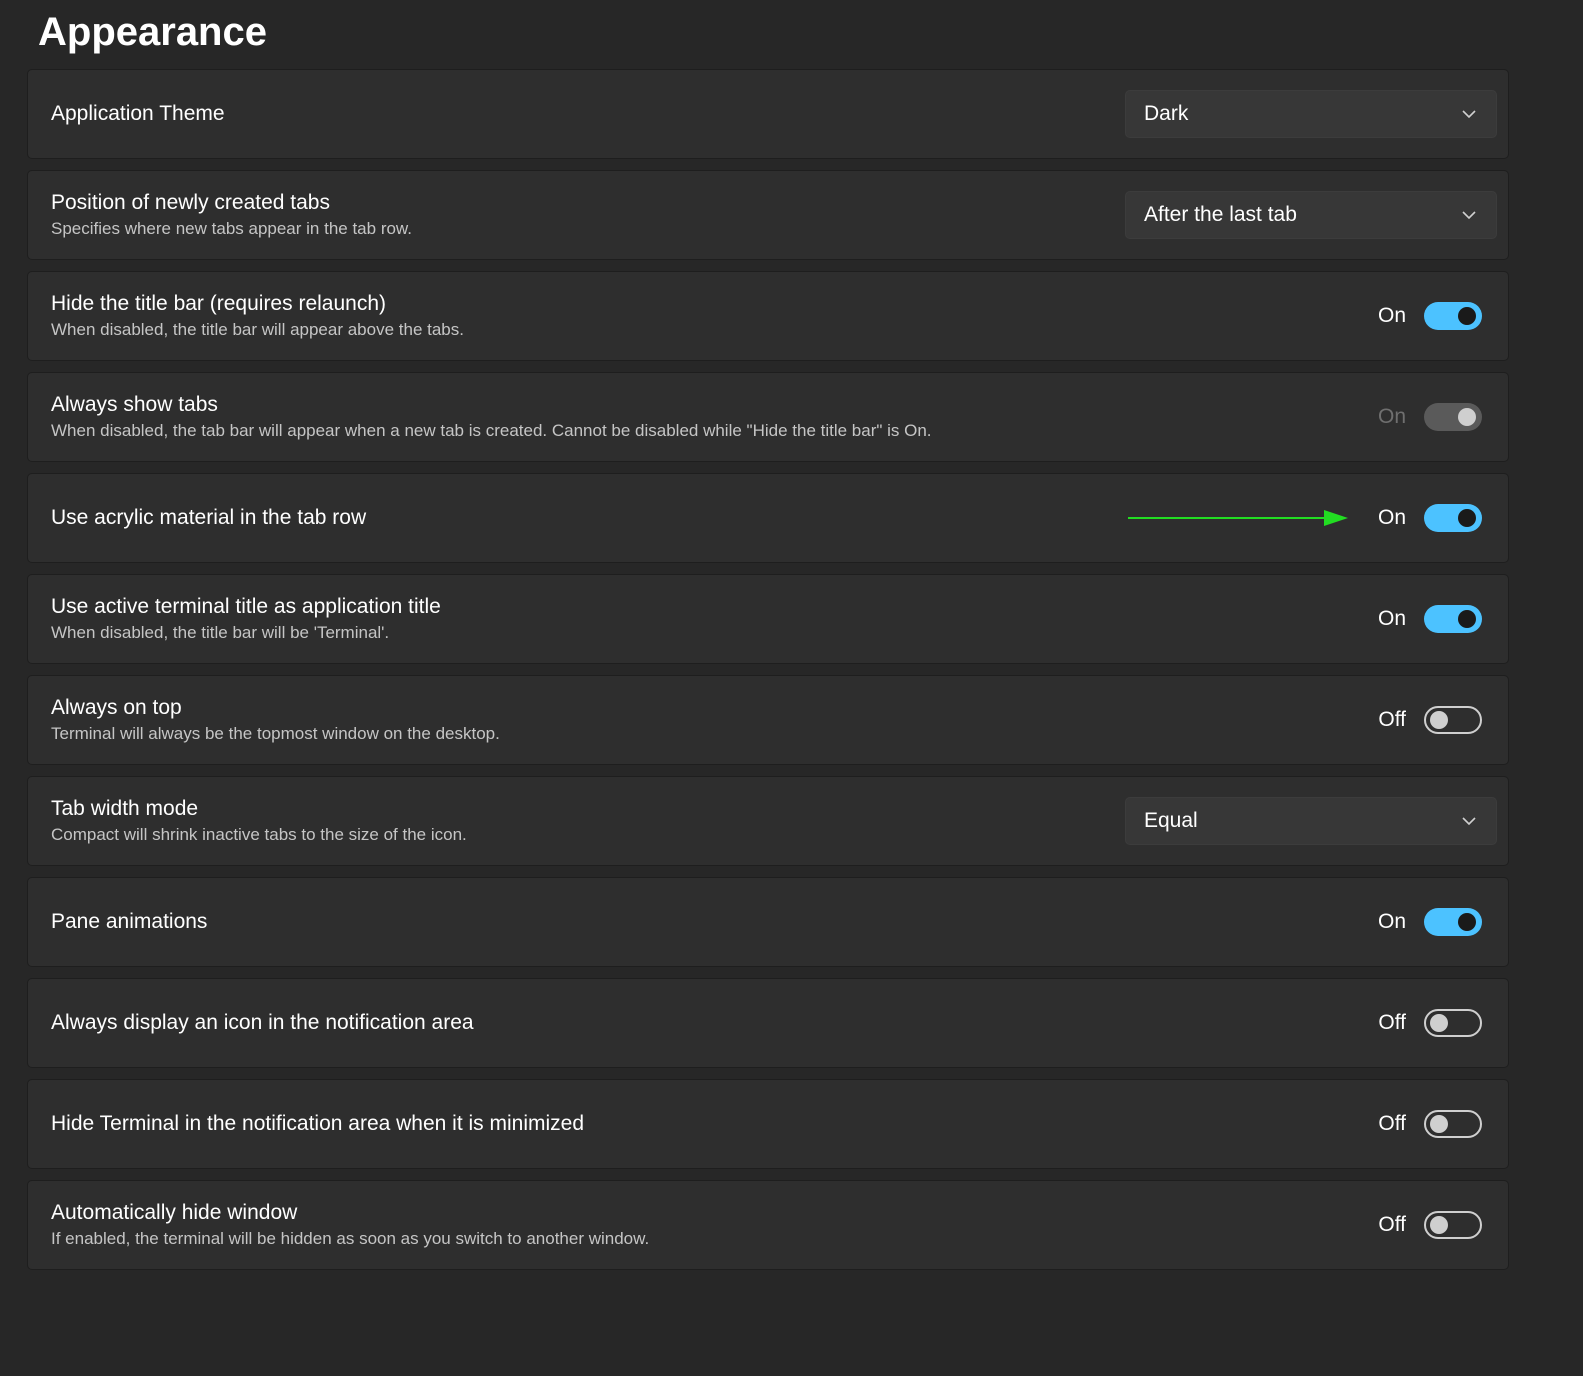 Image resolution: width=1583 pixels, height=1376 pixels. I want to click on dropdown-value: Equal, so click(1171, 820).